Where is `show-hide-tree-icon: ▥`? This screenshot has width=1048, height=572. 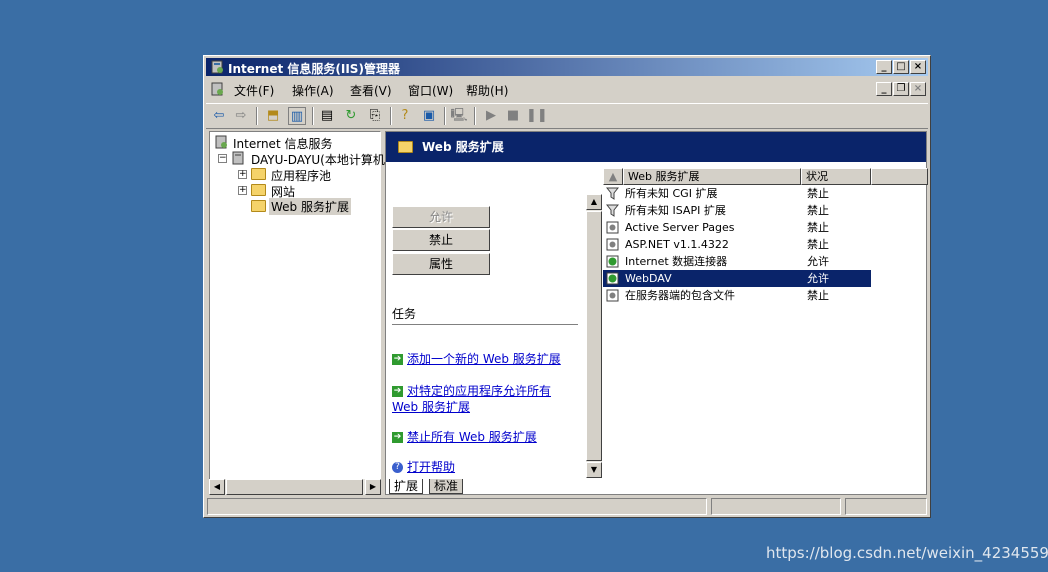
show-hide-tree-icon: ▥ is located at coordinates (297, 116).